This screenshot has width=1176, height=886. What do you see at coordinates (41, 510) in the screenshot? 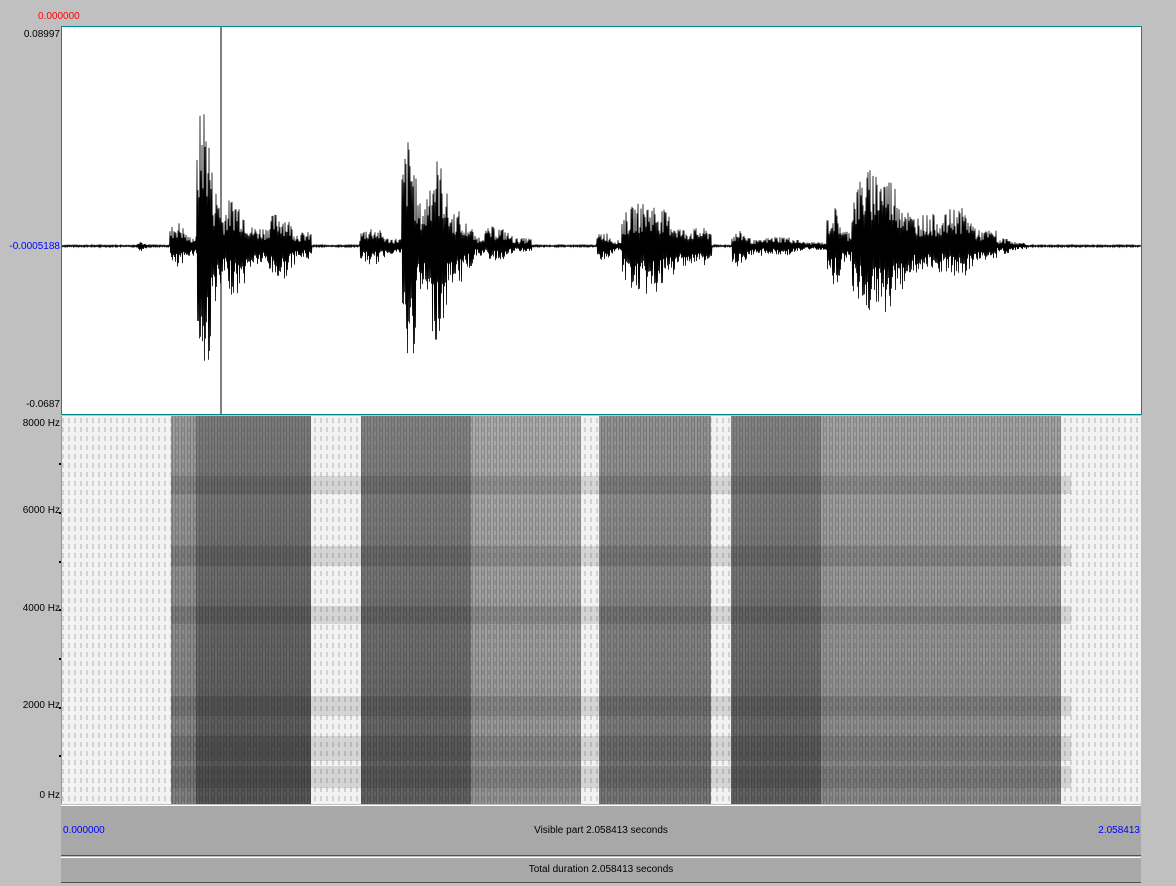
I see `spectrogram-6000-label: 6000 Hz` at bounding box center [41, 510].